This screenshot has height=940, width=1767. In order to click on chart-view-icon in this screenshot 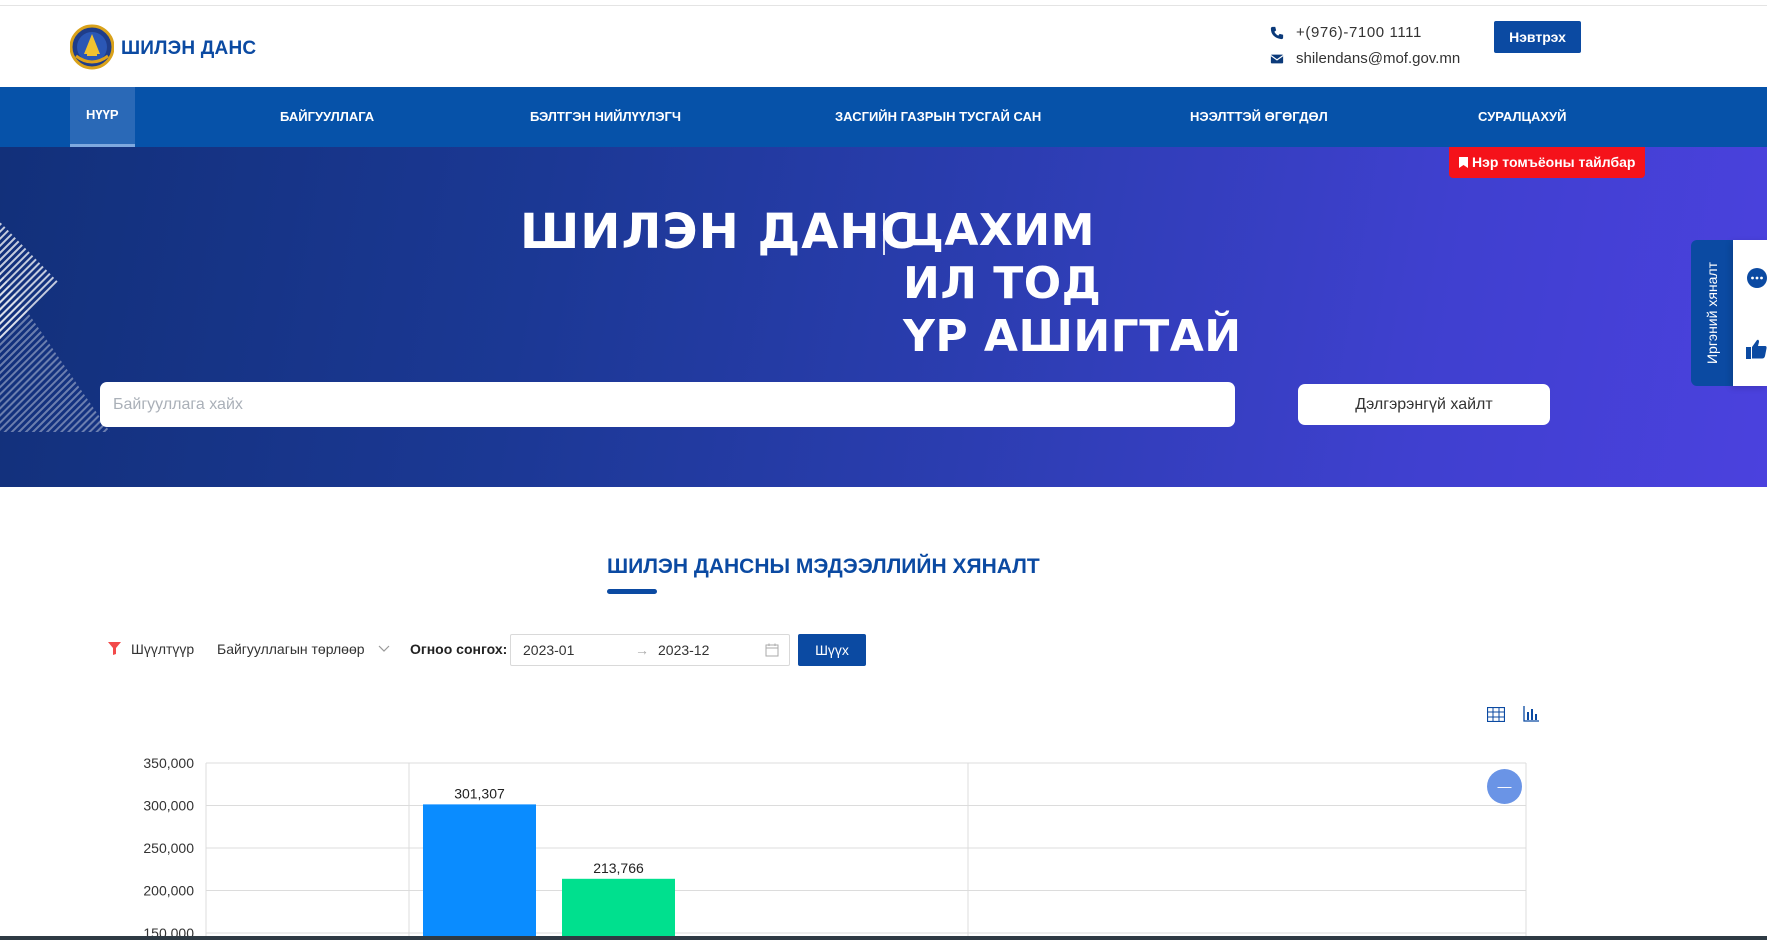, I will do `click(1531, 714)`.